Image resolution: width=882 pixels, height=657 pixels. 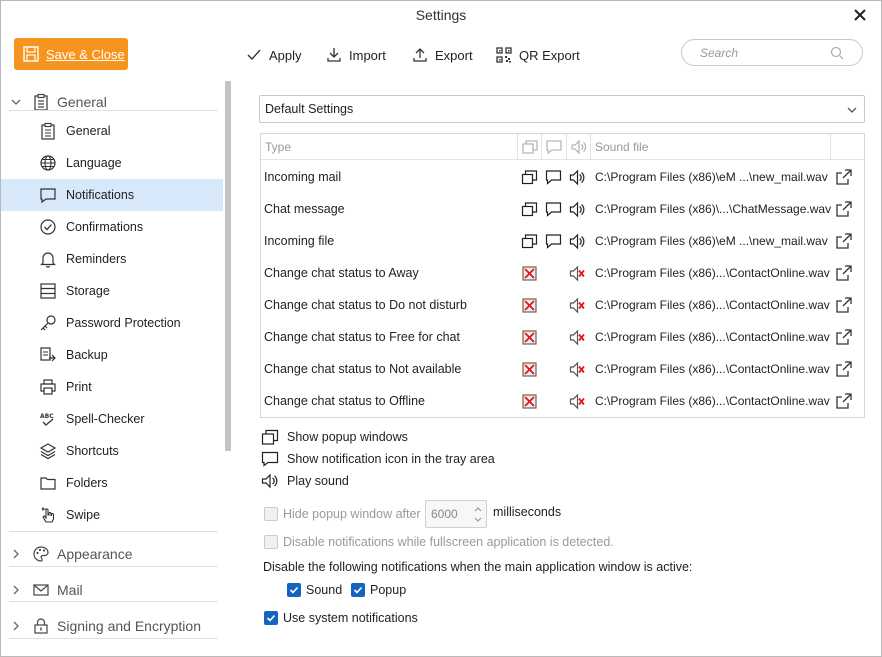 What do you see at coordinates (112, 323) in the screenshot?
I see `sidebar-item-password-protection: Password Protection` at bounding box center [112, 323].